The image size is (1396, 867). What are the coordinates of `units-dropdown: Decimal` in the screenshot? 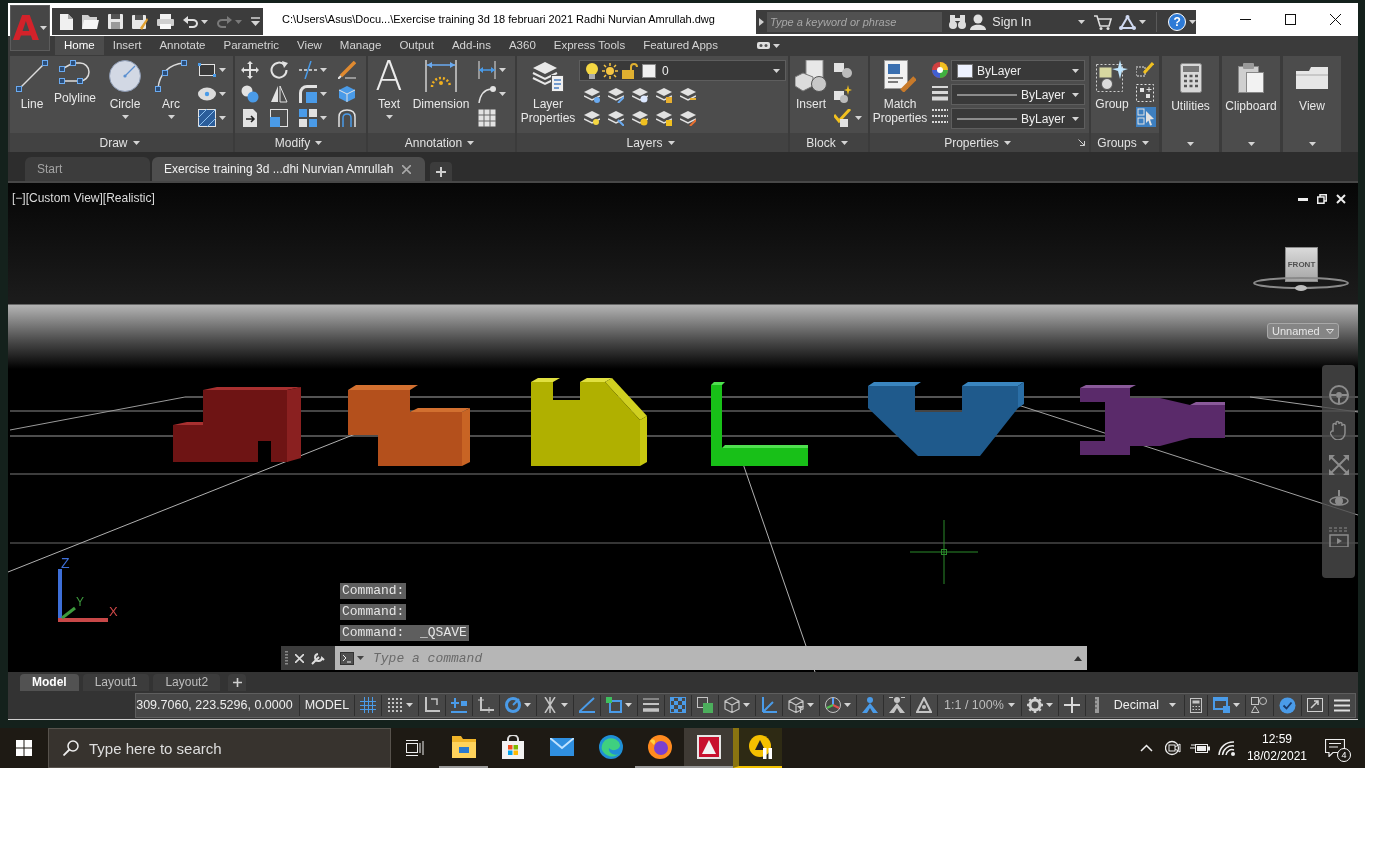 It's located at (1136, 705).